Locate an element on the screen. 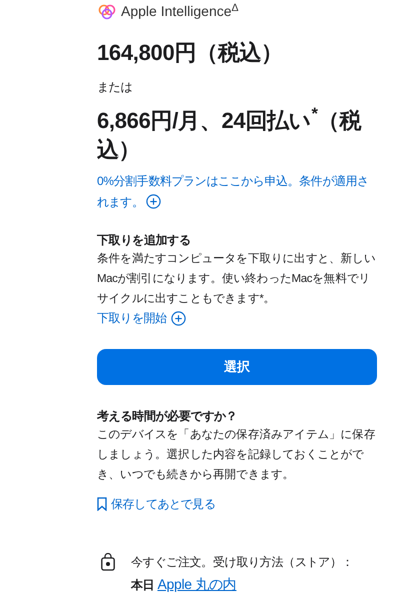 The image size is (414, 604). store-link: Apple 丸の内 is located at coordinates (196, 584).